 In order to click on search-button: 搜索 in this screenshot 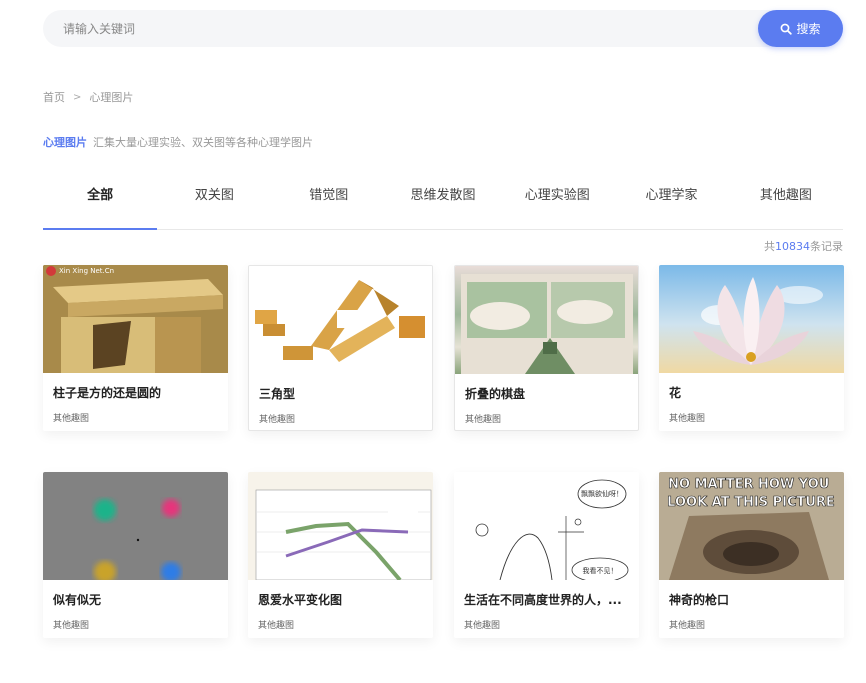, I will do `click(800, 28)`.